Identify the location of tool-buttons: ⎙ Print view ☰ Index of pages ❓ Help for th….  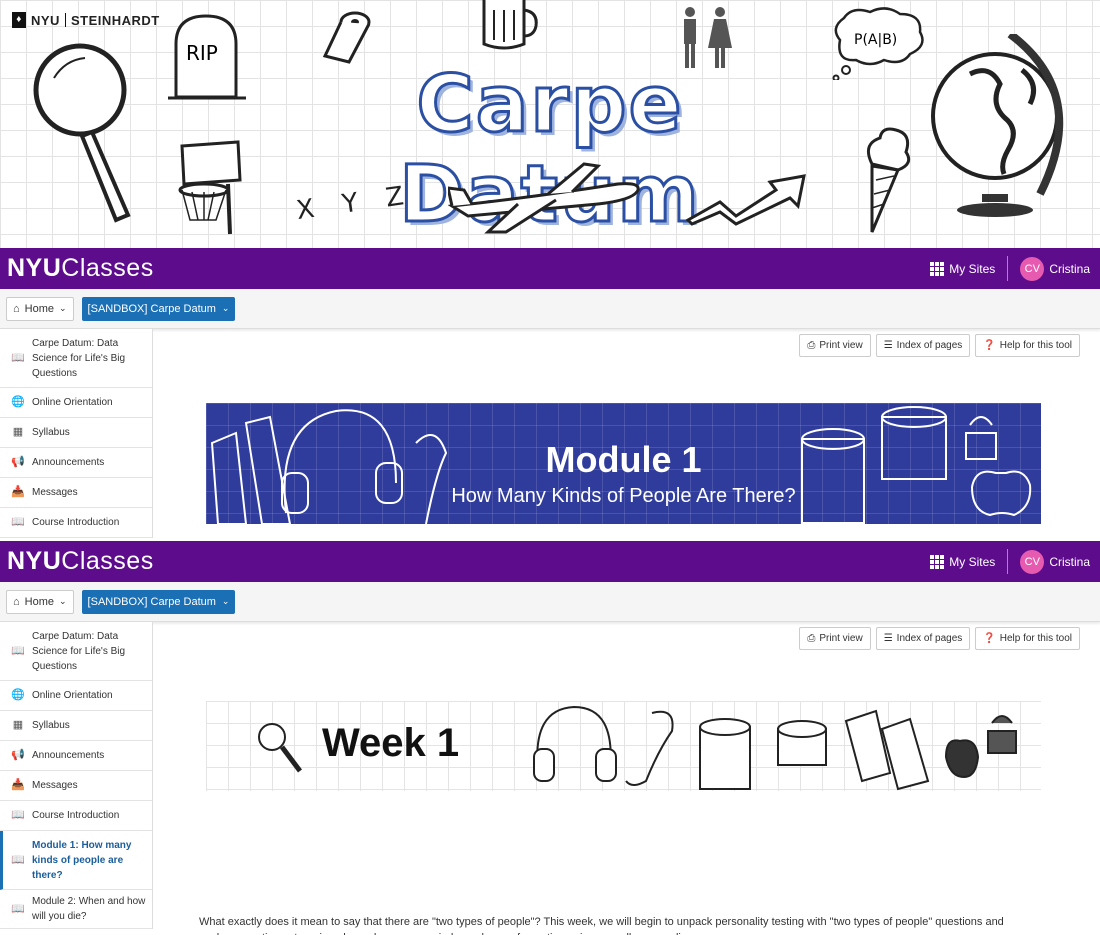
(939, 345).